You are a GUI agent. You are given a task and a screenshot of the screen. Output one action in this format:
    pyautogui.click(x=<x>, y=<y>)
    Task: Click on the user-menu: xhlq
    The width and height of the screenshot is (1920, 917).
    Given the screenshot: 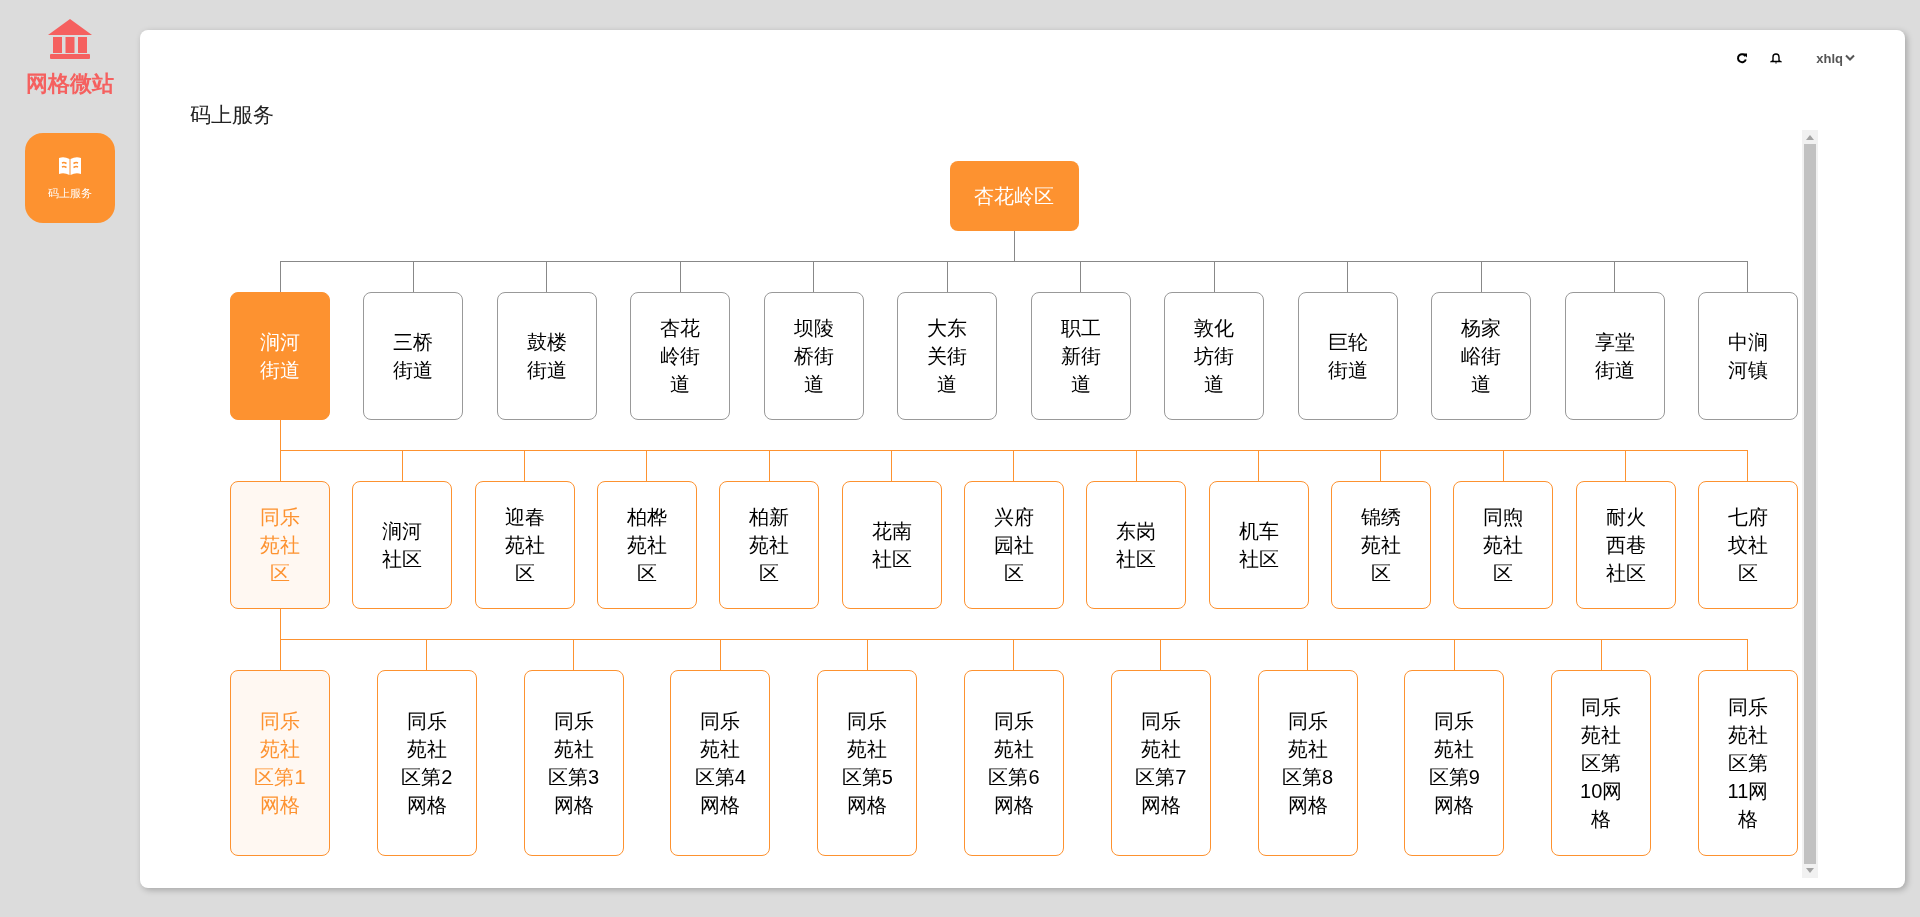 What is the action you would take?
    pyautogui.click(x=1835, y=58)
    